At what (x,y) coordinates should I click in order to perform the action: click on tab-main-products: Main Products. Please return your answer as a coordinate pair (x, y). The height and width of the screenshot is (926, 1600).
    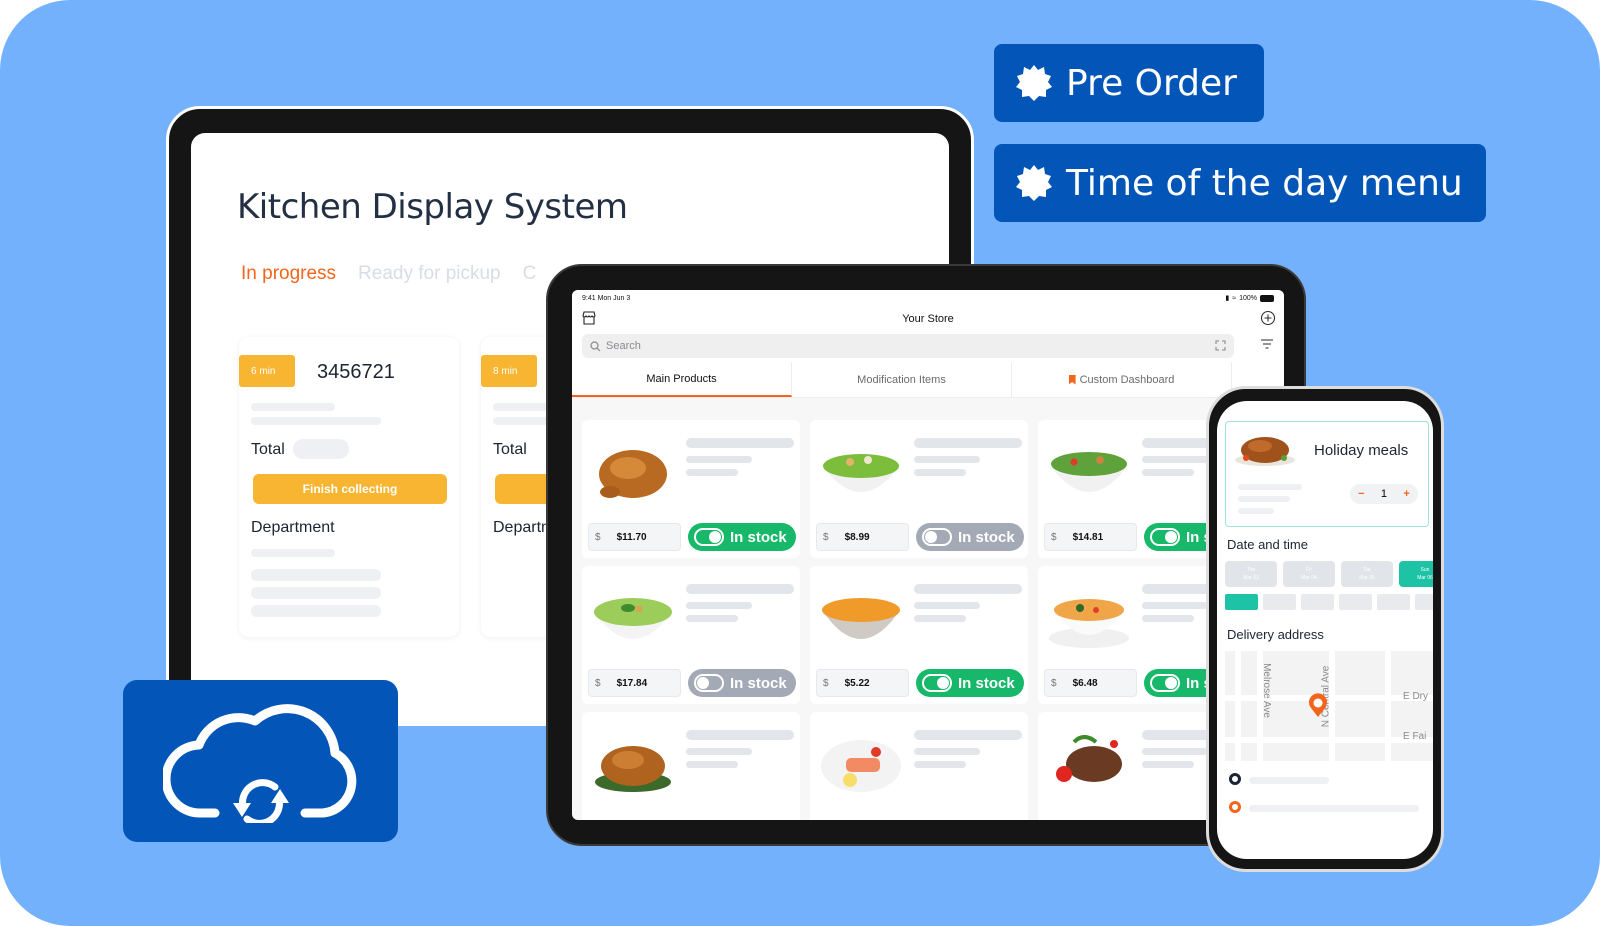
    Looking at the image, I should click on (682, 379).